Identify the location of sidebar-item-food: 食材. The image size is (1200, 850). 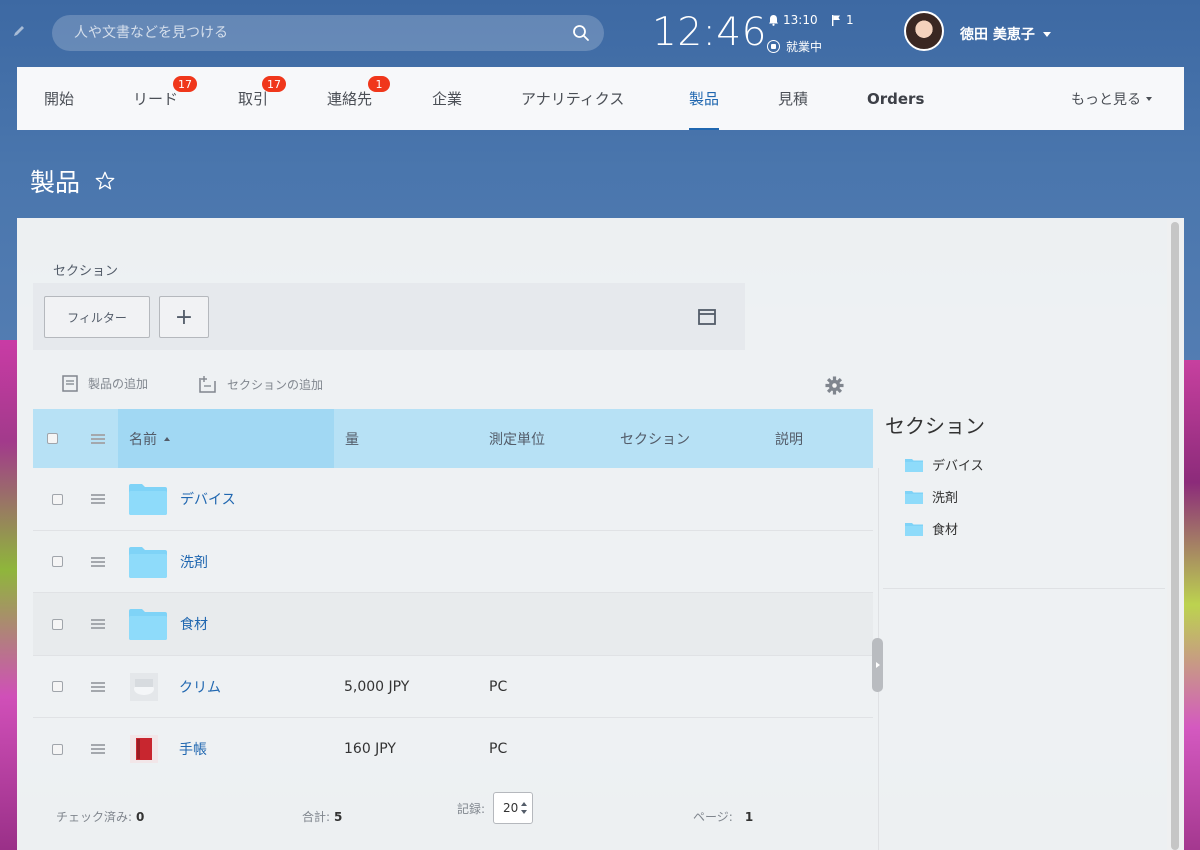
(931, 528).